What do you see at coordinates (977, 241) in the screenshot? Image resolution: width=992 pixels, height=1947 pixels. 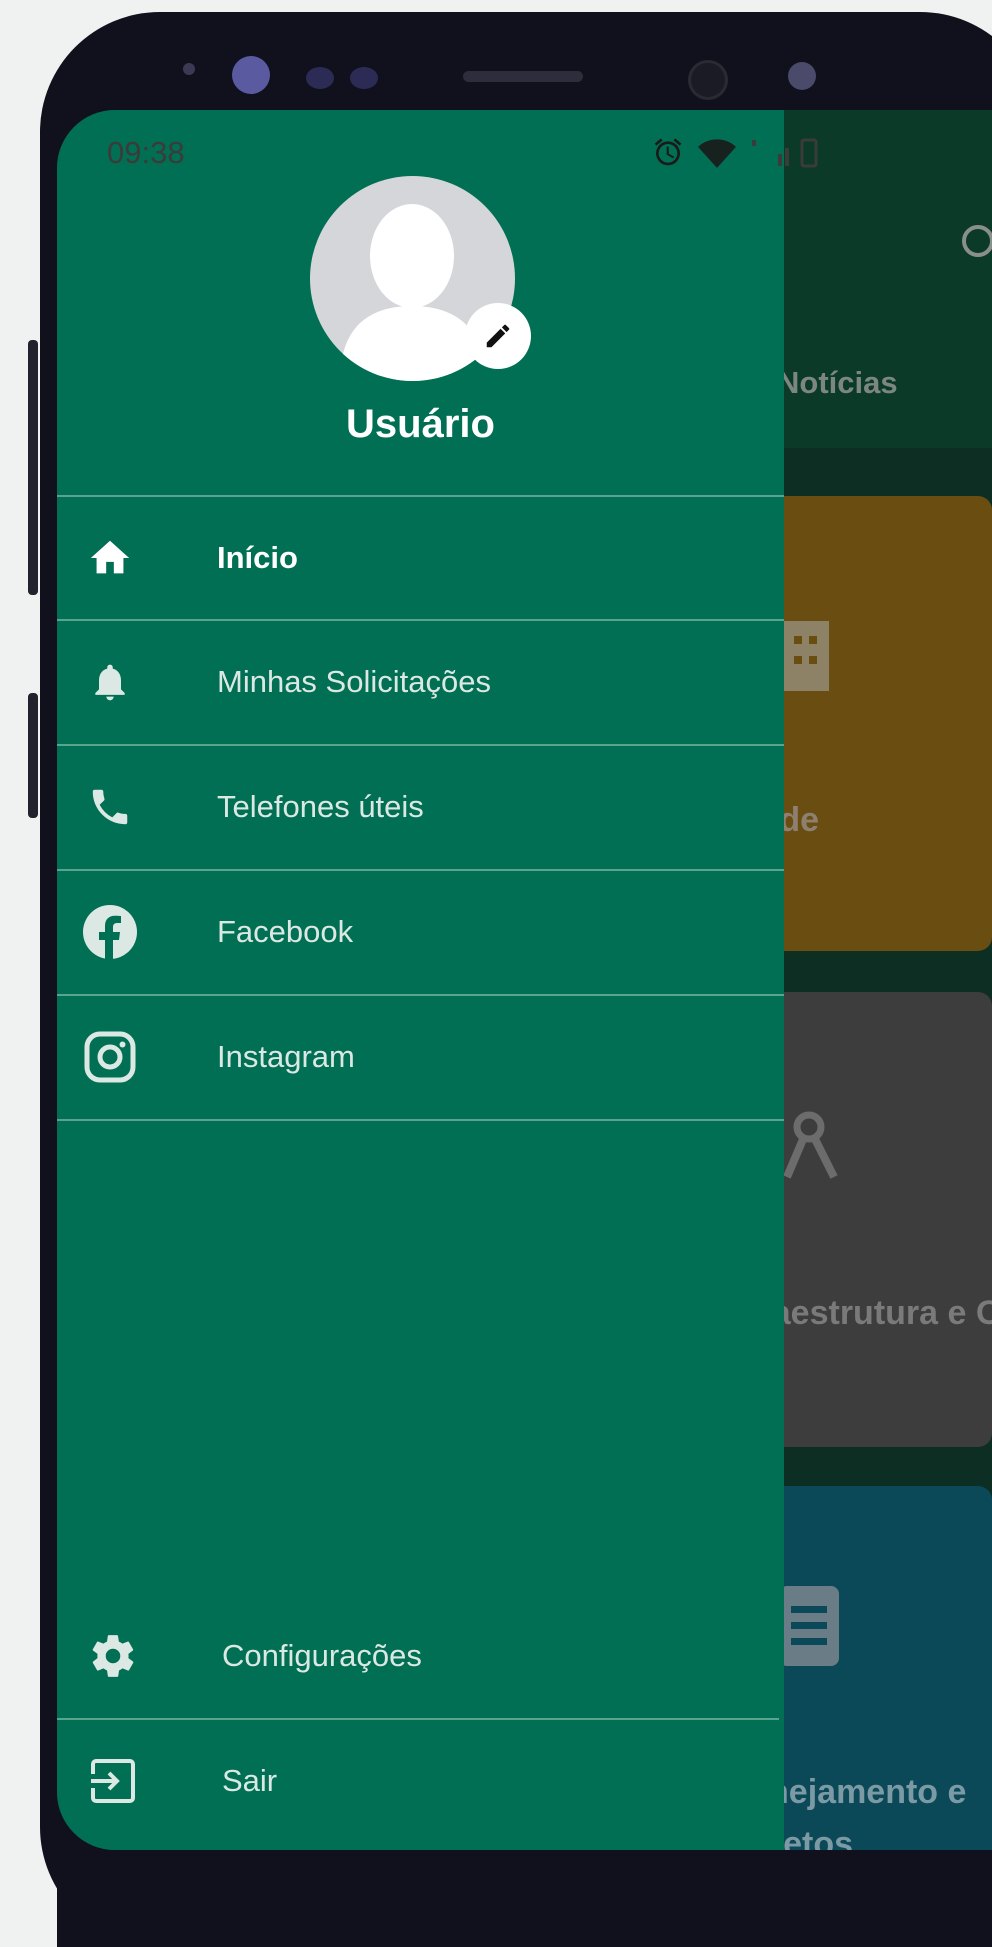 I see `search-icon` at bounding box center [977, 241].